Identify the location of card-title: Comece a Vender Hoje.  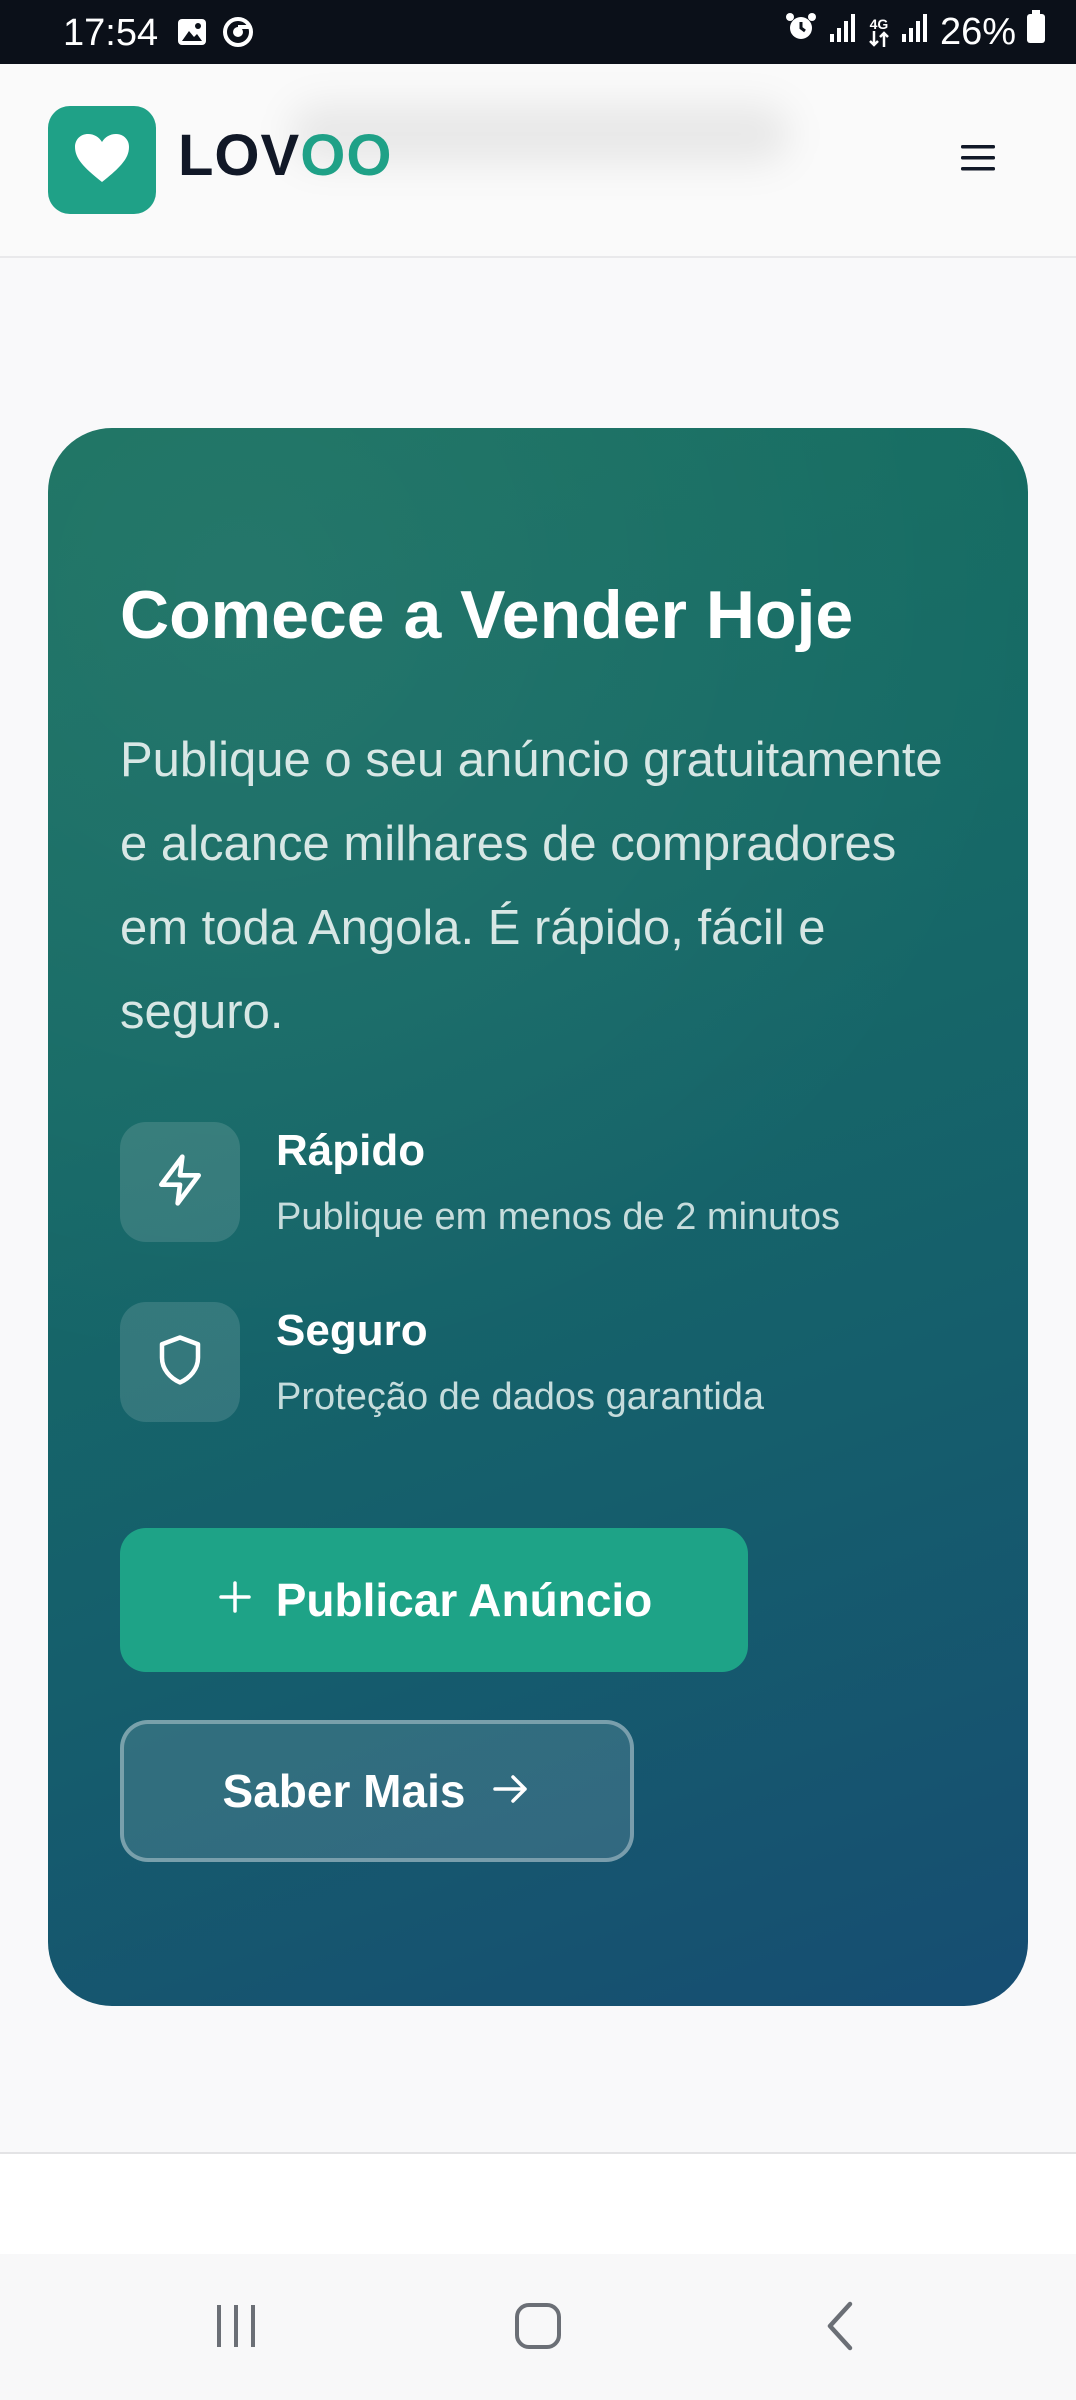
(487, 615).